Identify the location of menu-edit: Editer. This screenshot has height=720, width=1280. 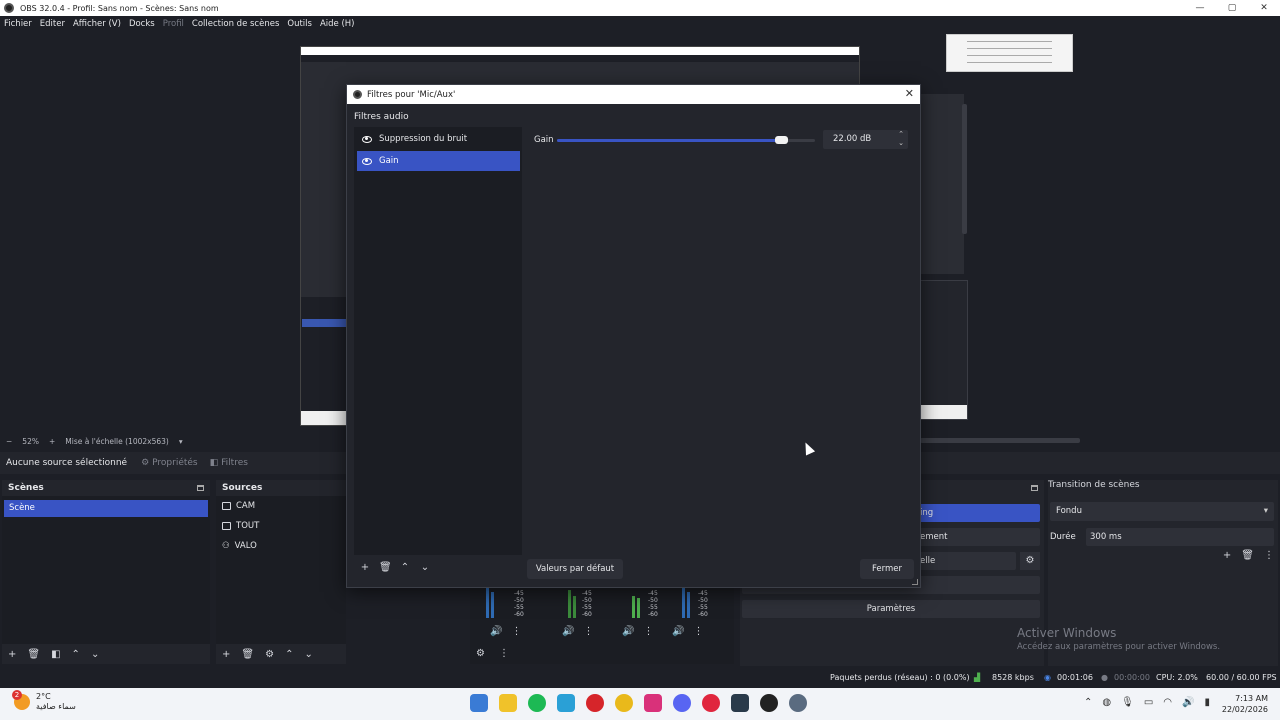
(52, 24).